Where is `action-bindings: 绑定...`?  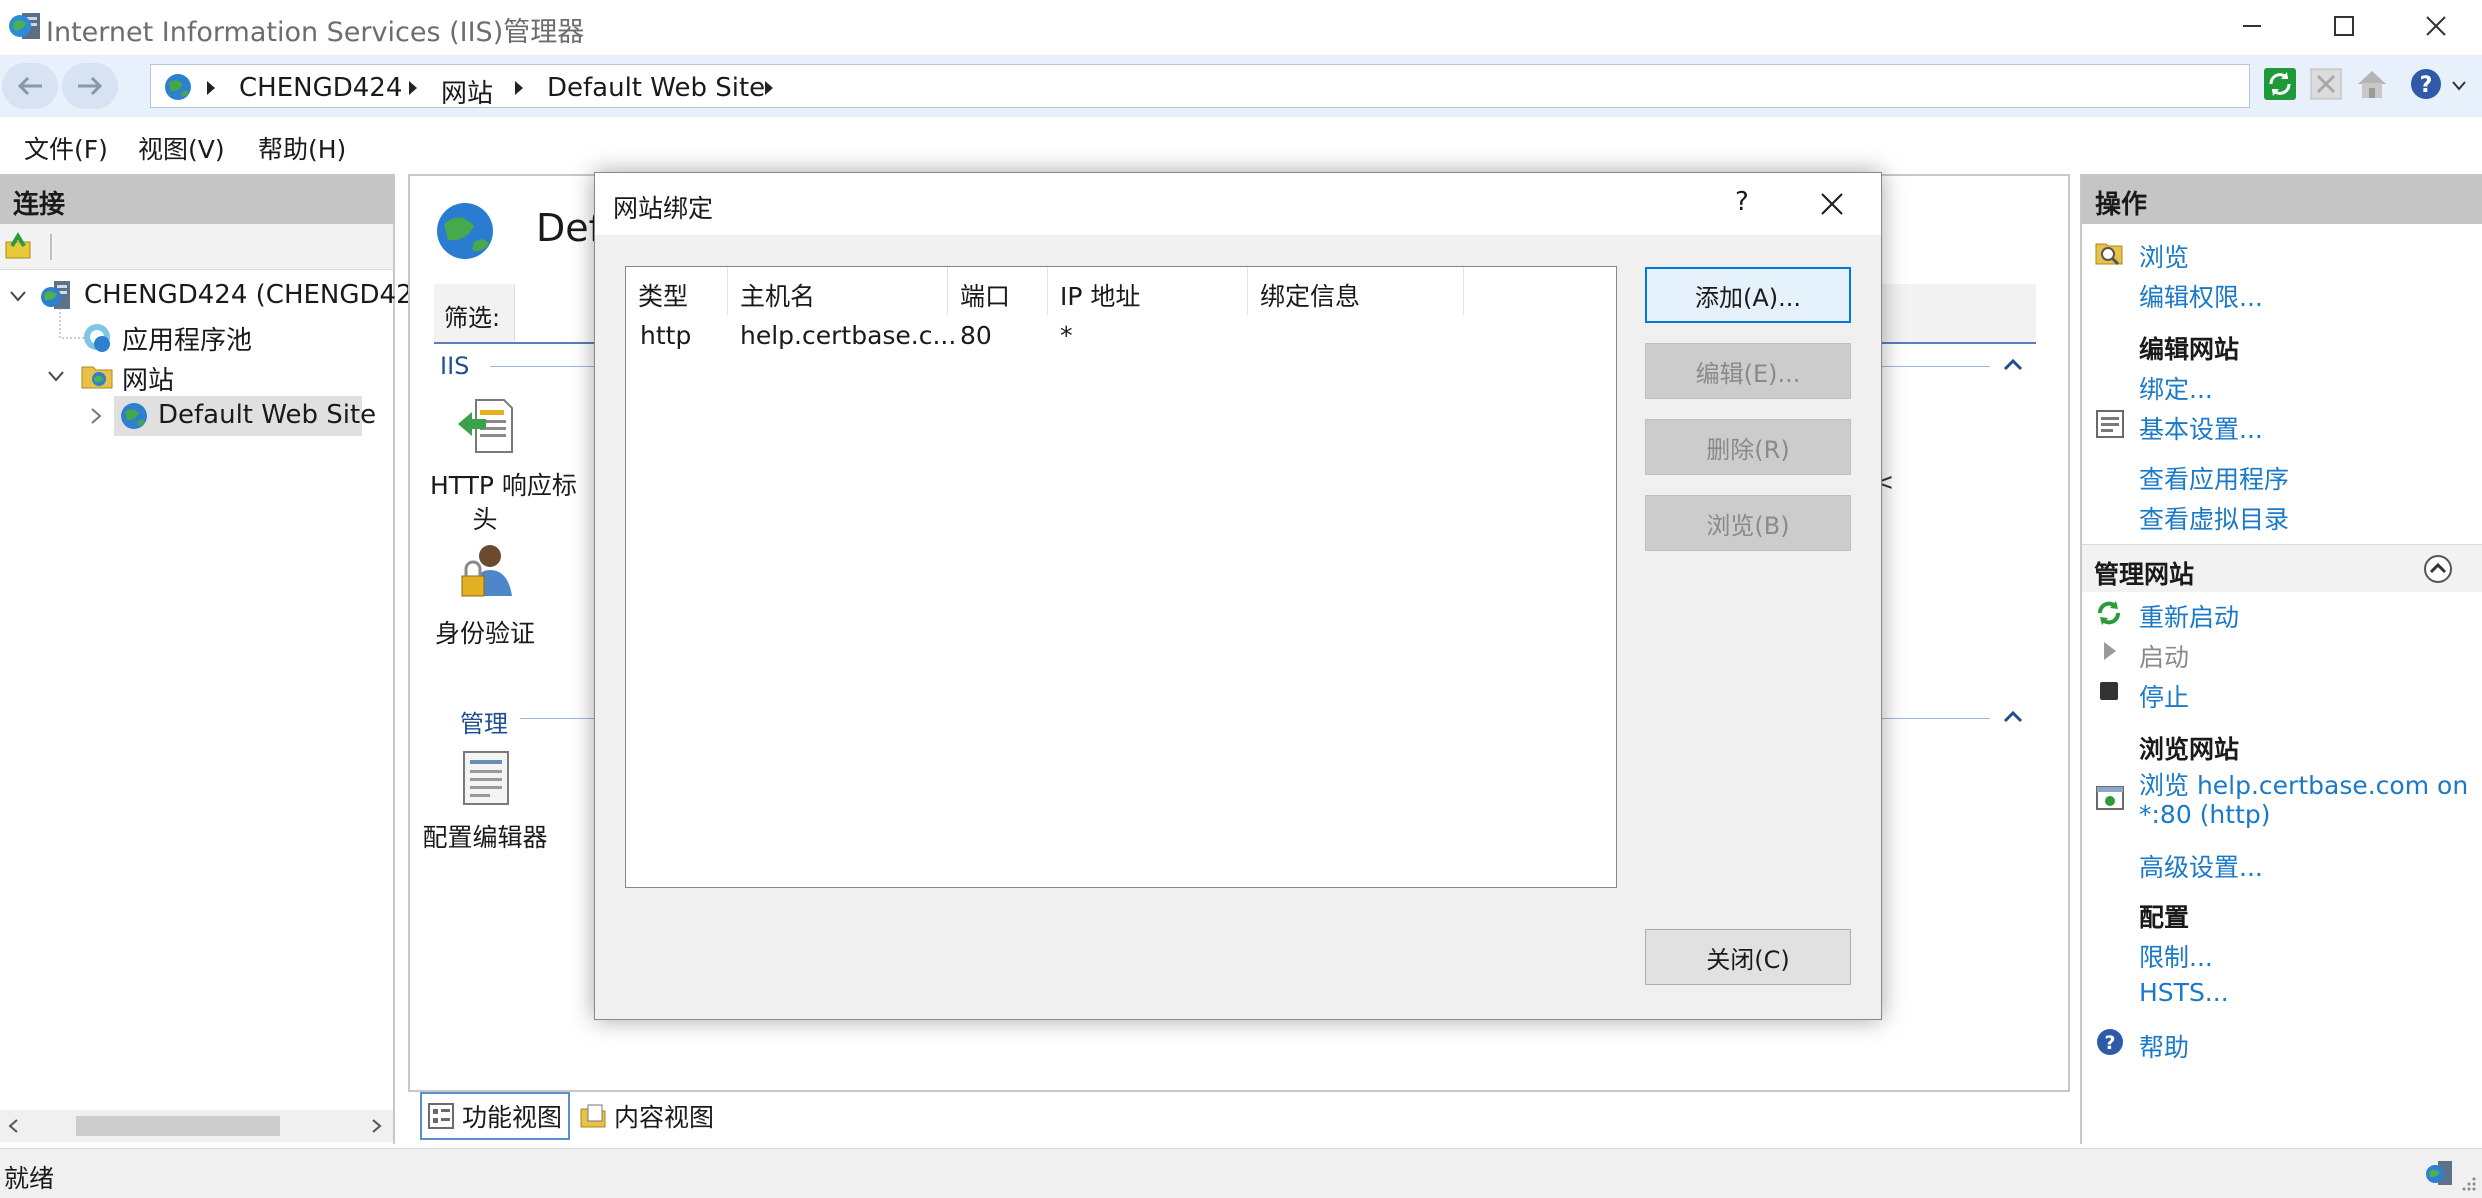
action-bindings: 绑定... is located at coordinates (2176, 388).